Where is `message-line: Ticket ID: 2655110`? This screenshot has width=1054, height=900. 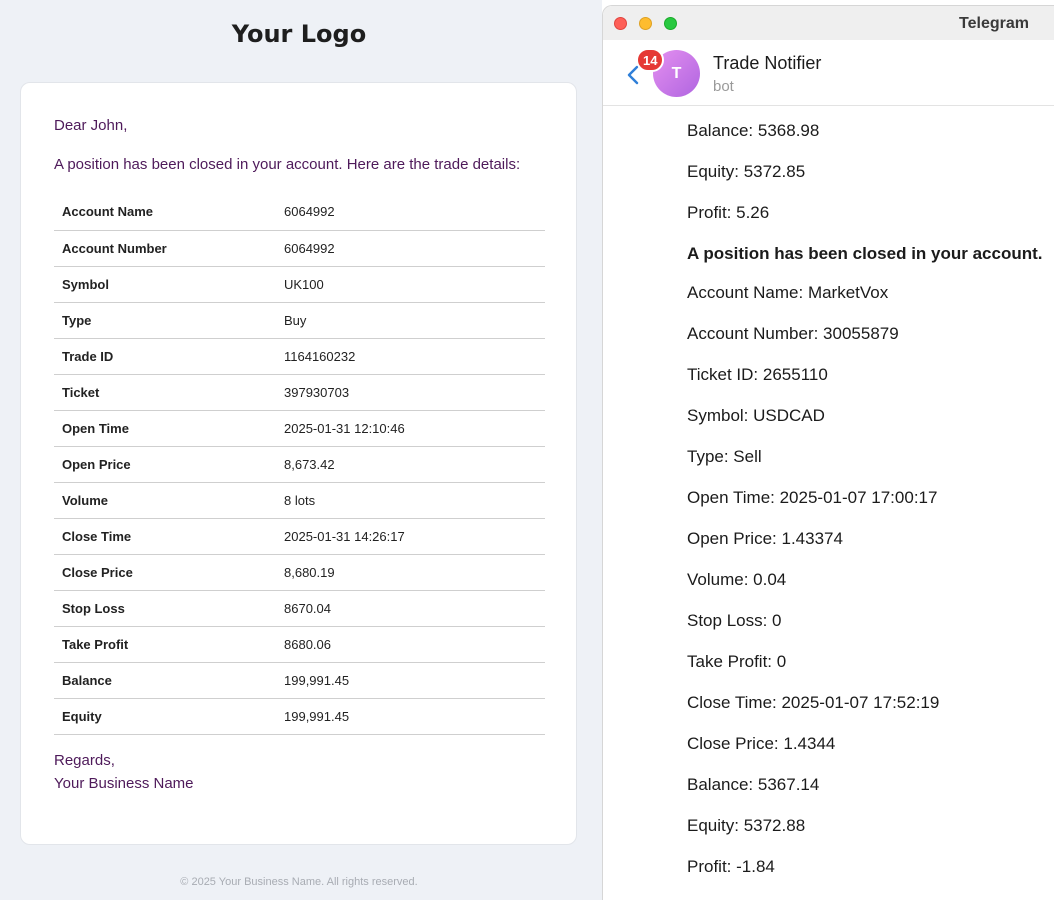 message-line: Ticket ID: 2655110 is located at coordinates (757, 374).